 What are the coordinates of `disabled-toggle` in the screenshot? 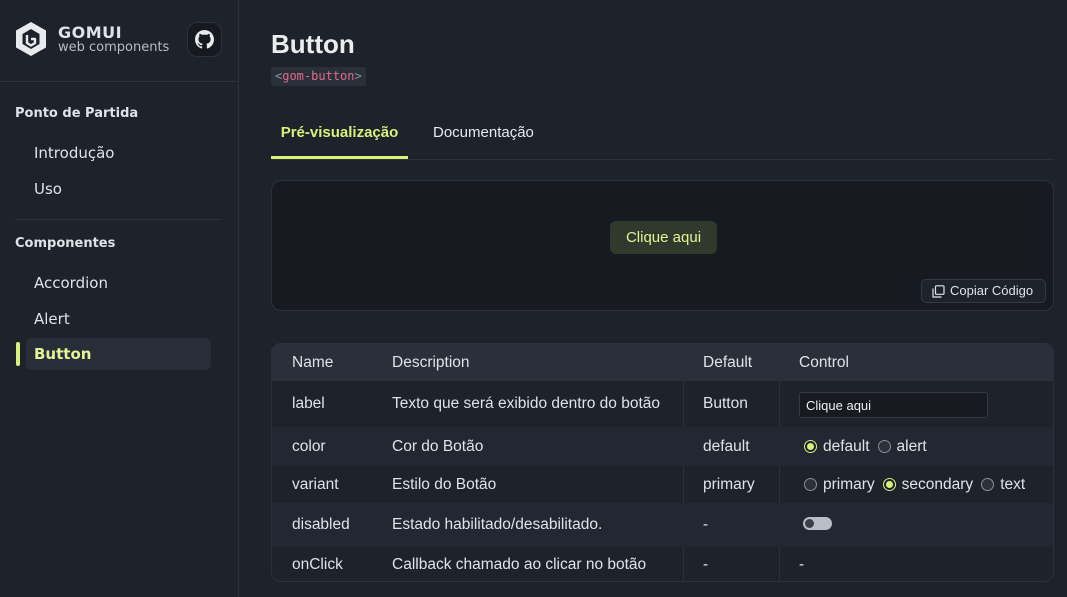 It's located at (817, 523).